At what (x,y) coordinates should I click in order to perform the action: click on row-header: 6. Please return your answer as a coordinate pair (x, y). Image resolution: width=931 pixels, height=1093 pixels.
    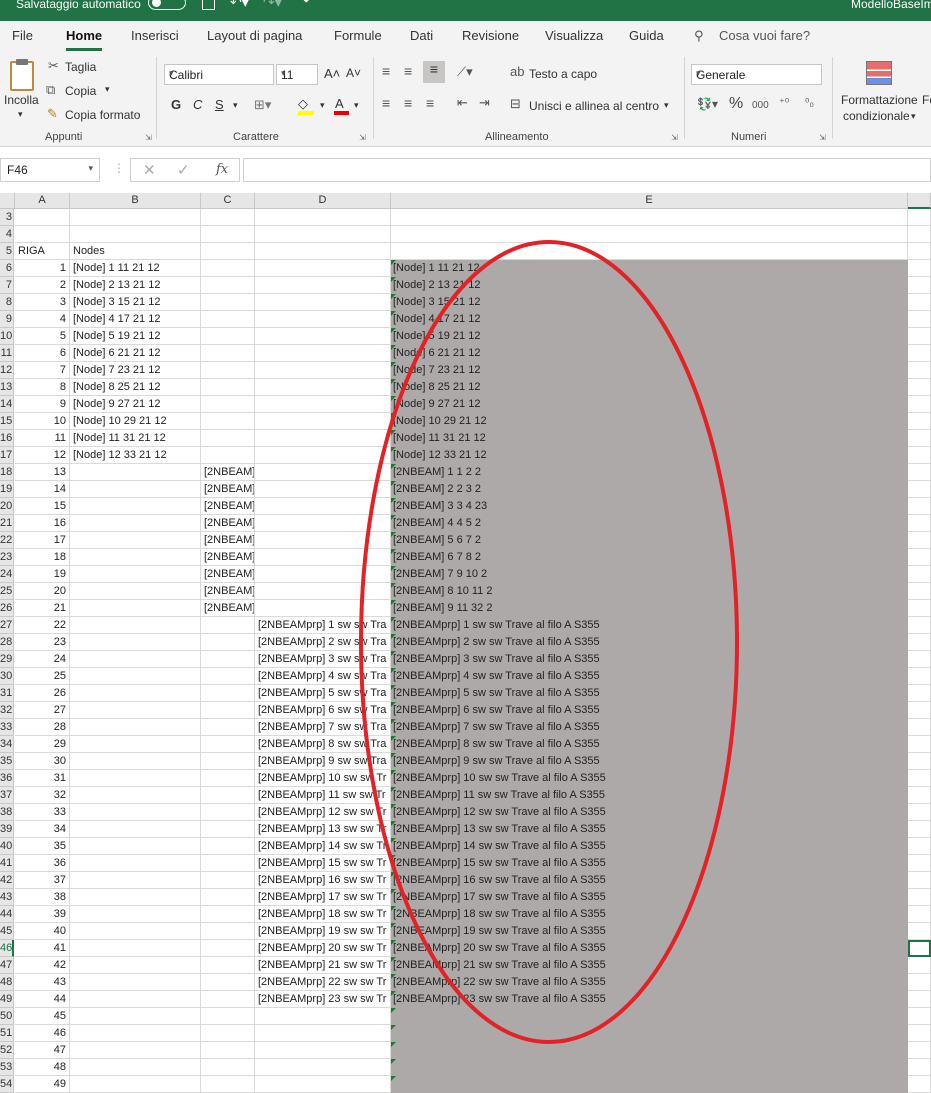
    Looking at the image, I should click on (7, 268).